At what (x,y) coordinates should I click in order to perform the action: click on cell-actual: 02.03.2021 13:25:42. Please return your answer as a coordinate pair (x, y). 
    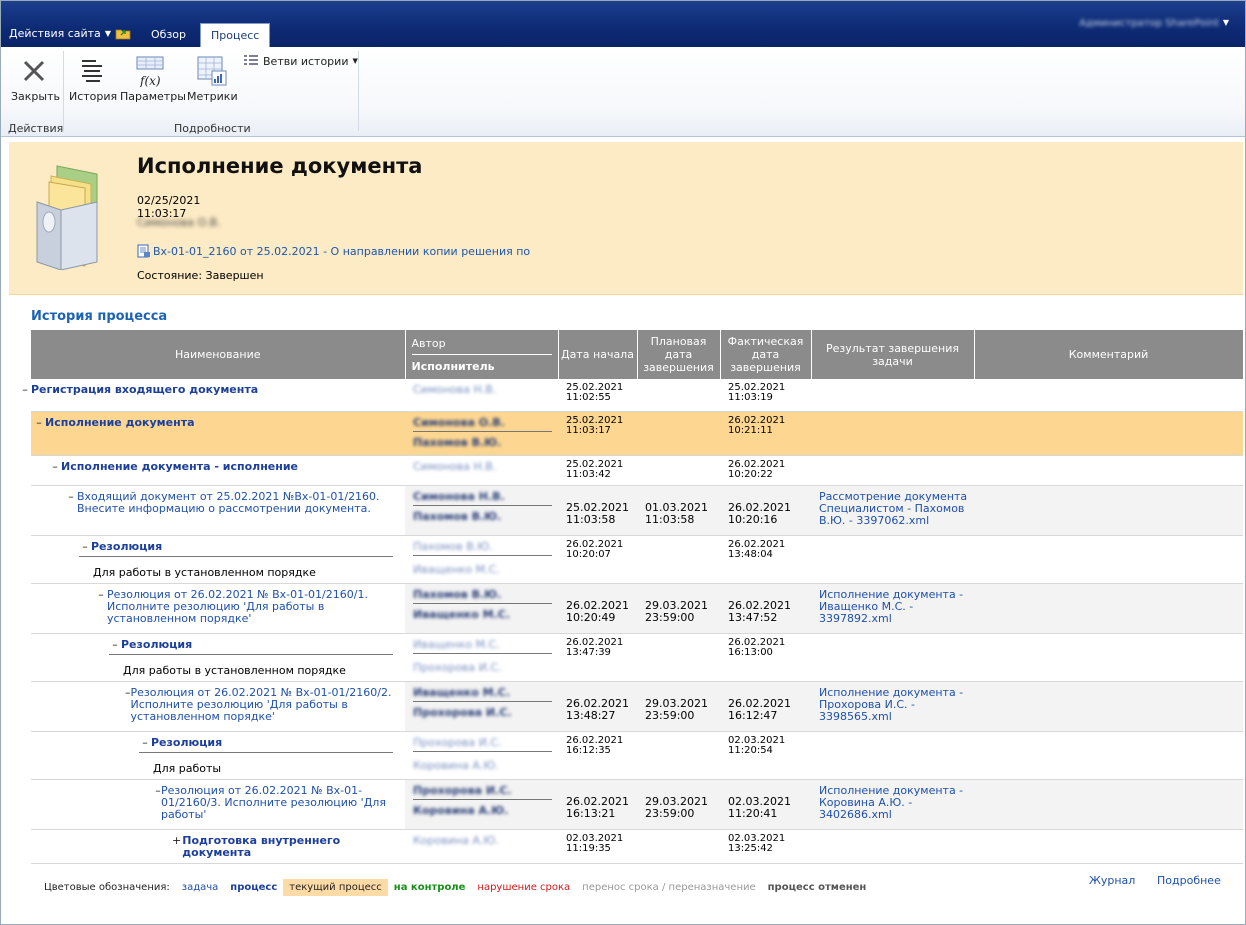
    Looking at the image, I should click on (765, 846).